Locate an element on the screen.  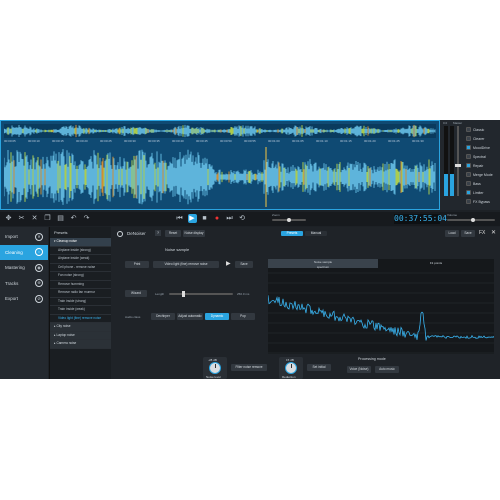
nav-label: Mastering is located at coordinates (15, 267).